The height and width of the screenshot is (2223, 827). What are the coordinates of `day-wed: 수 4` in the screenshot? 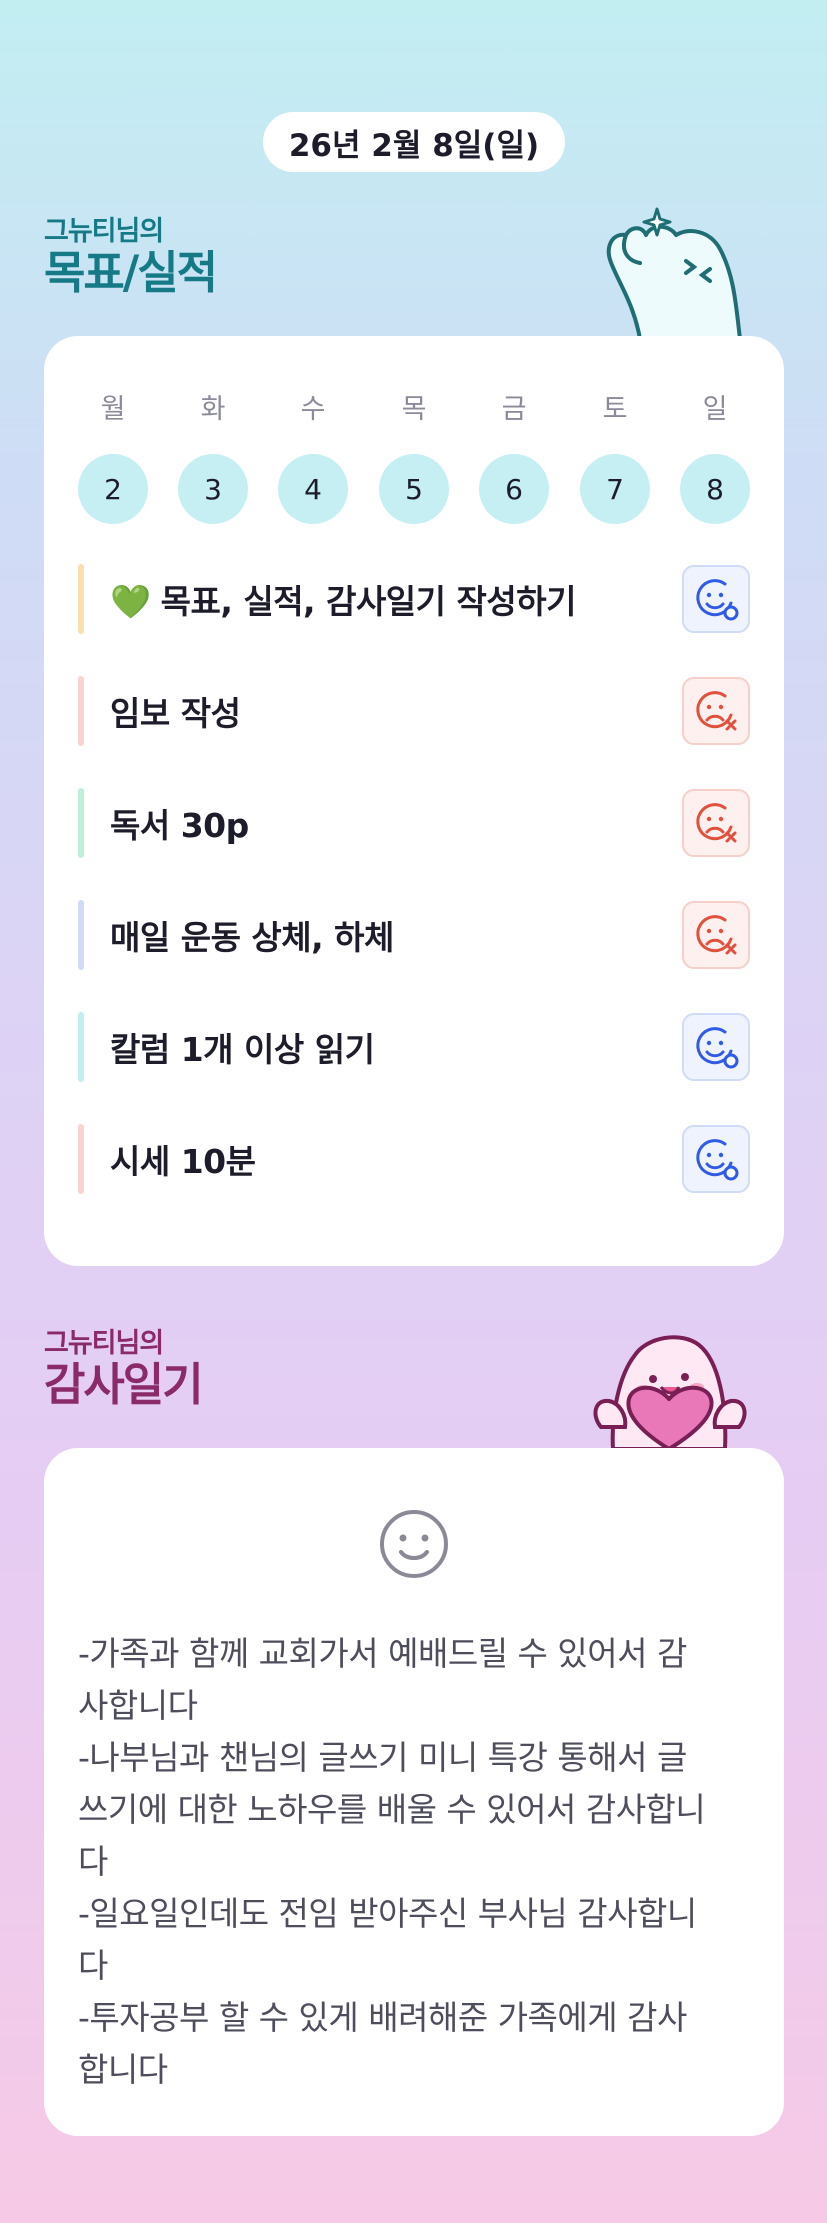 It's located at (313, 457).